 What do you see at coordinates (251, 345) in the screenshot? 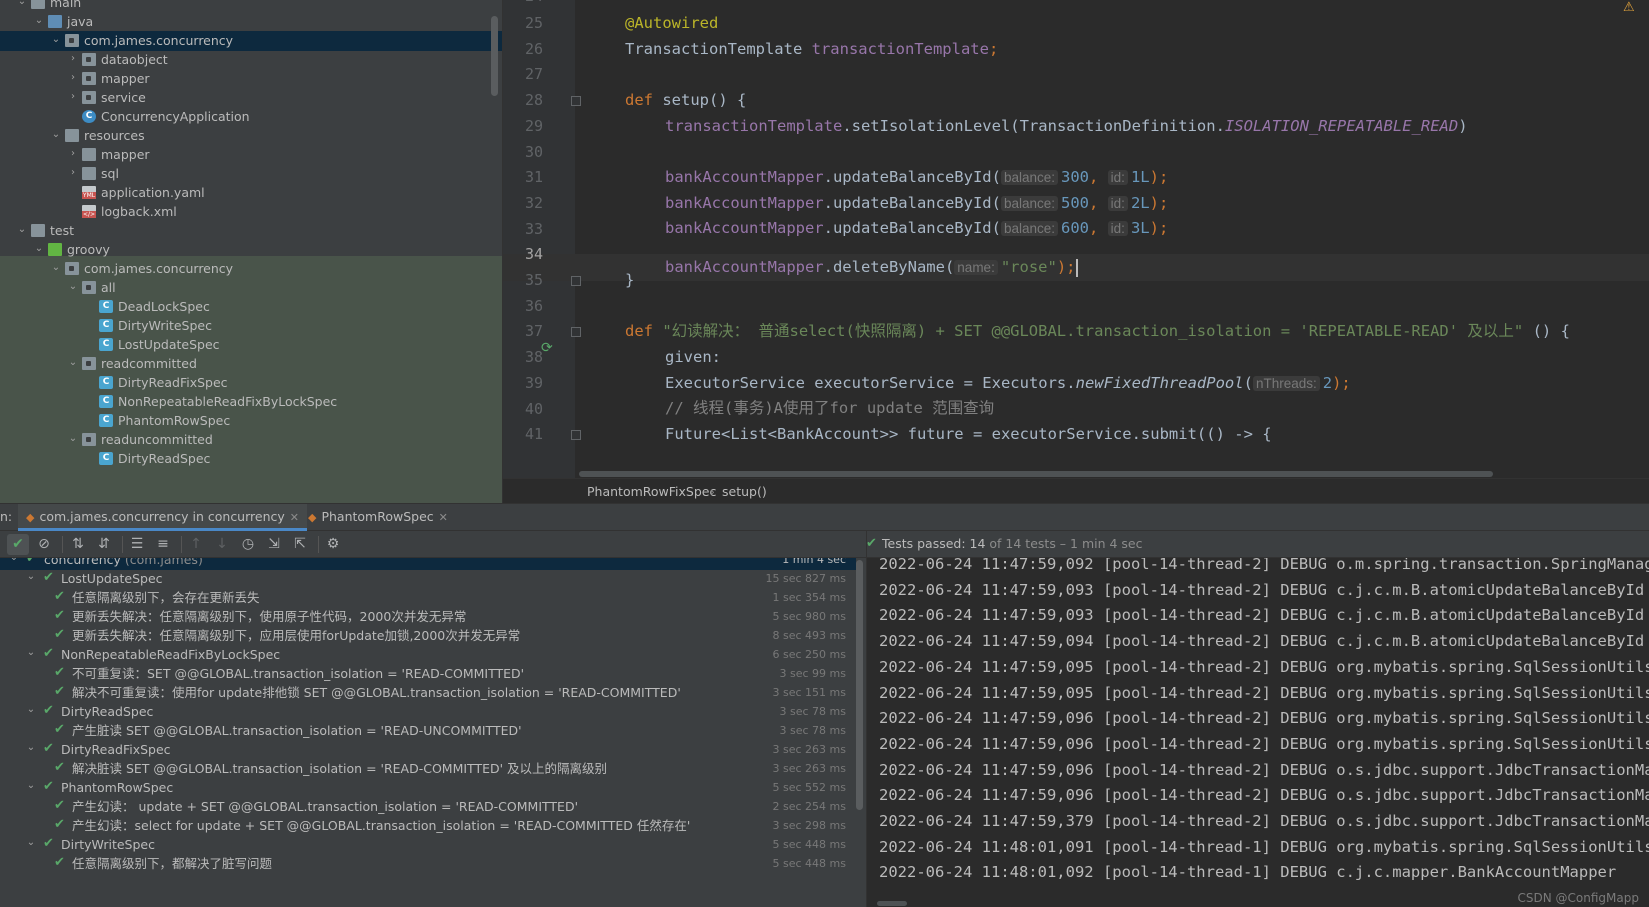
I see `tree-item: C LostUpdateSpec` at bounding box center [251, 345].